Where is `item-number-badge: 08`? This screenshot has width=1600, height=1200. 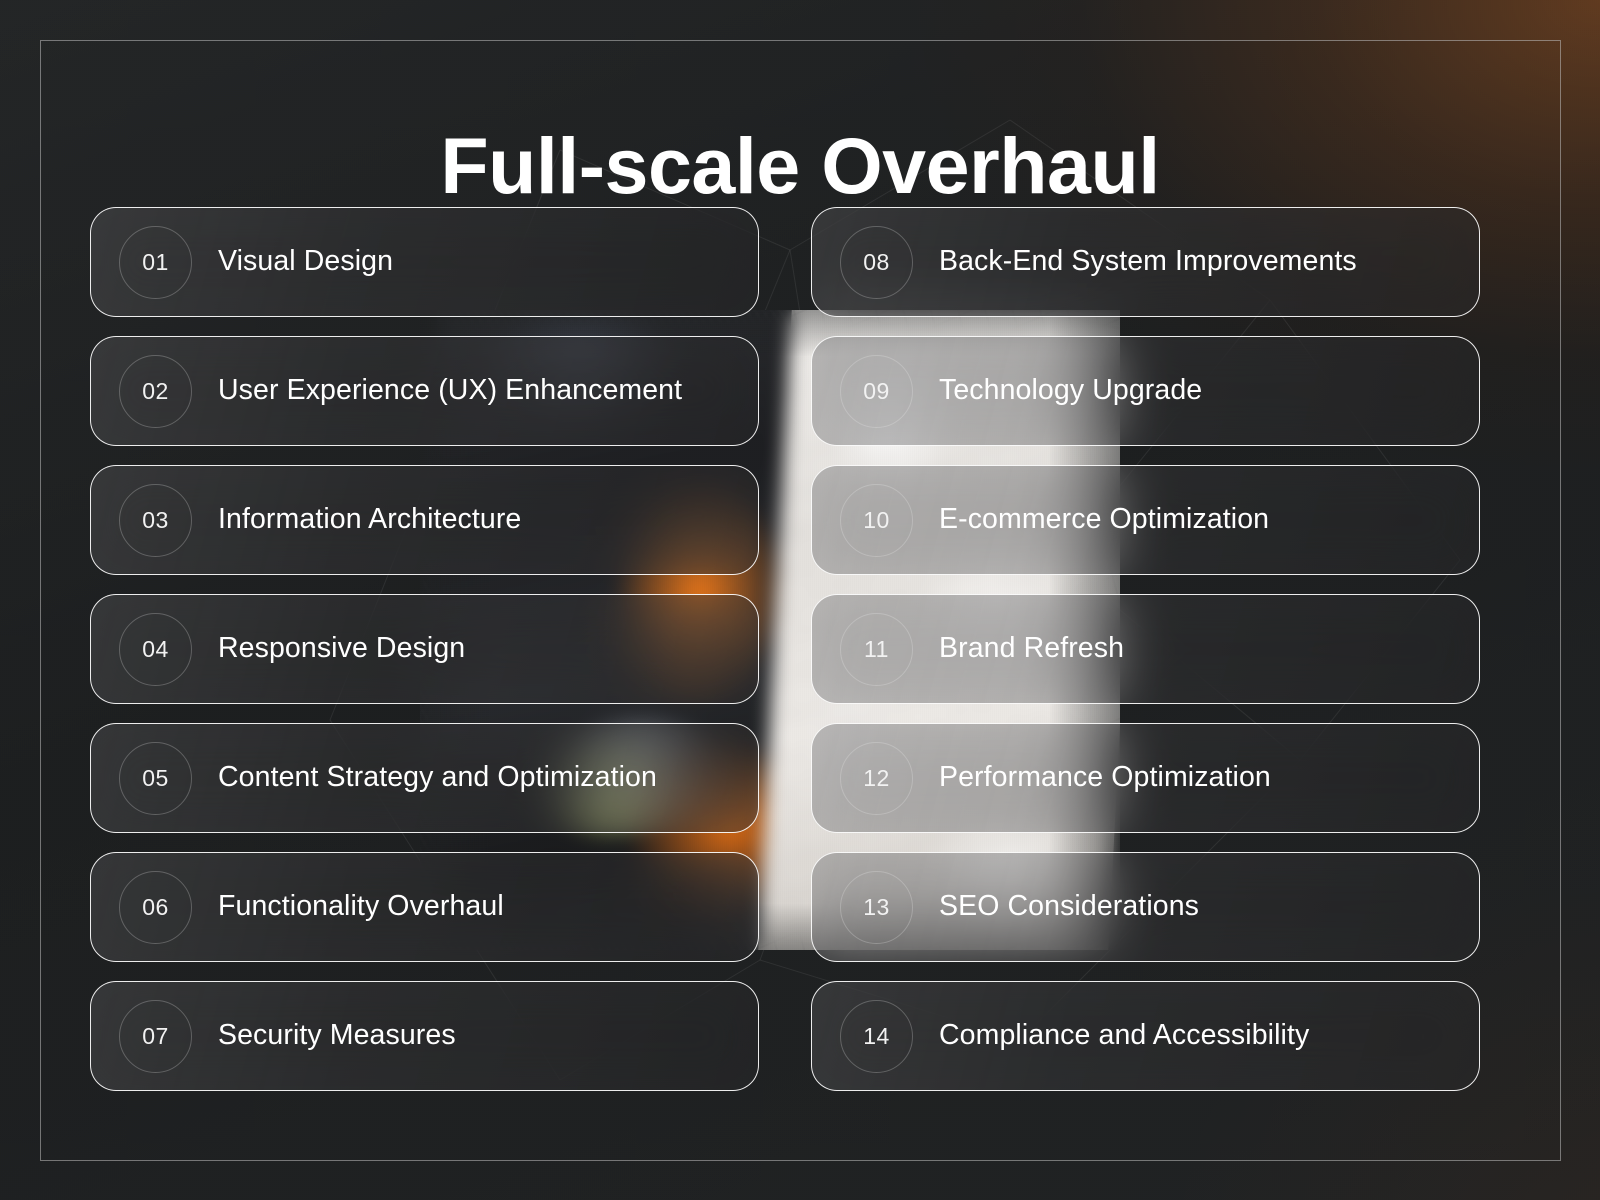
item-number-badge: 08 is located at coordinates (876, 262).